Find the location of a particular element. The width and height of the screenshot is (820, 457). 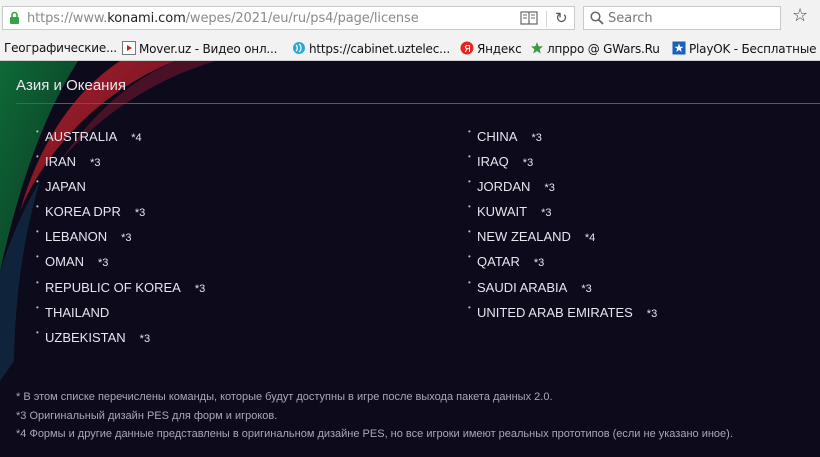

country-name: SAUDI ARABIA *3 is located at coordinates (534, 287).